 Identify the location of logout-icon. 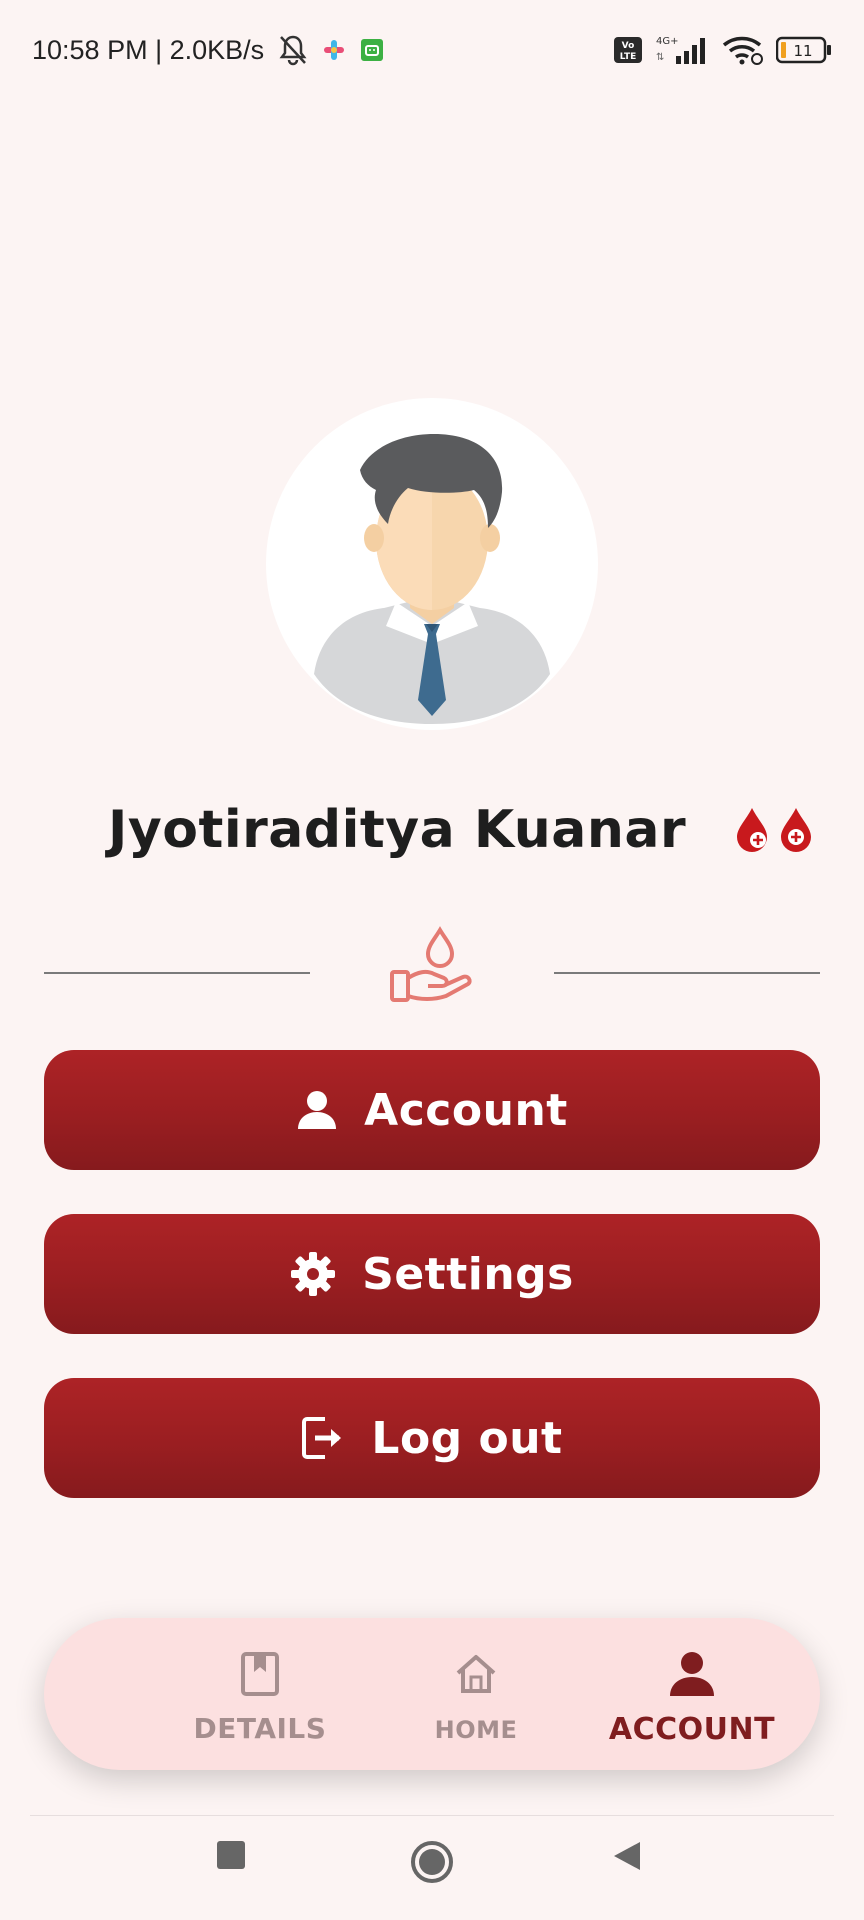
(323, 1438).